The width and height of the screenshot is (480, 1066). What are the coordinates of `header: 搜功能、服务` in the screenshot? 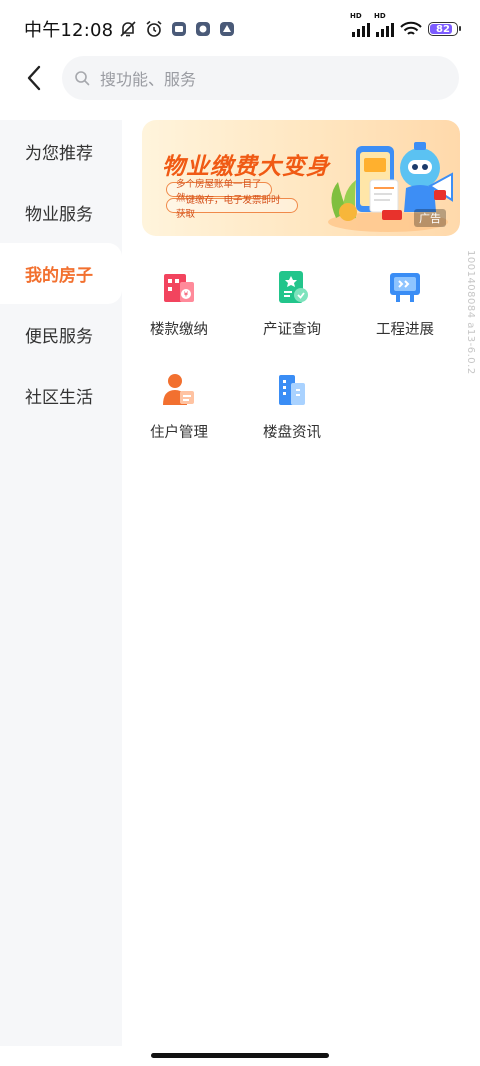 It's located at (240, 78).